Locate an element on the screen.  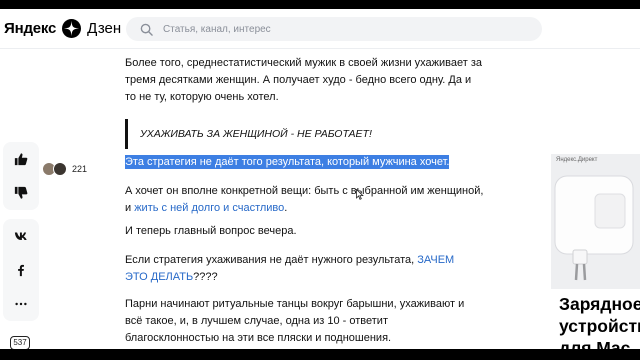
charger-illustration is located at coordinates (595, 221).